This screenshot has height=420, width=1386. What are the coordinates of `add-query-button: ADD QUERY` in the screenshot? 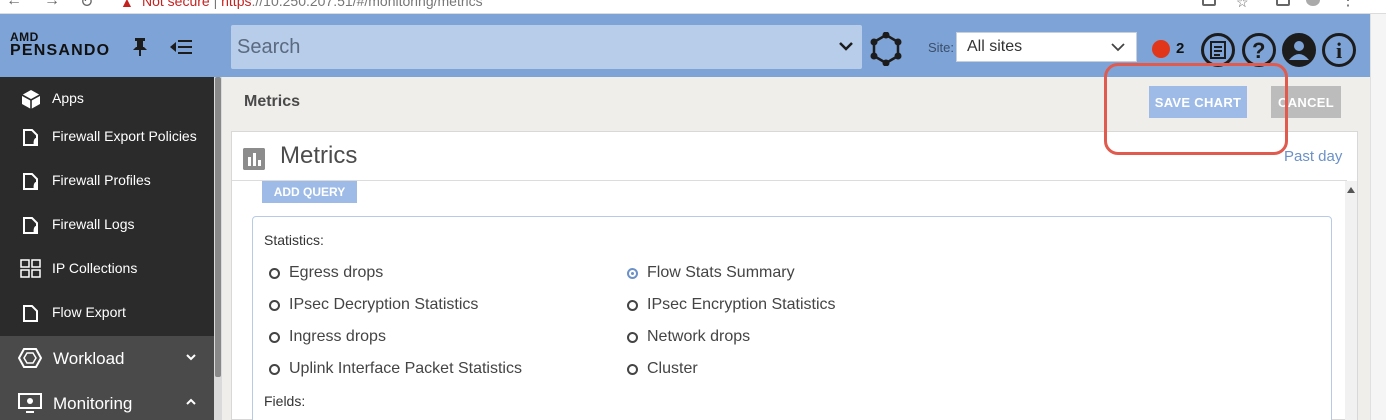 It's located at (309, 192).